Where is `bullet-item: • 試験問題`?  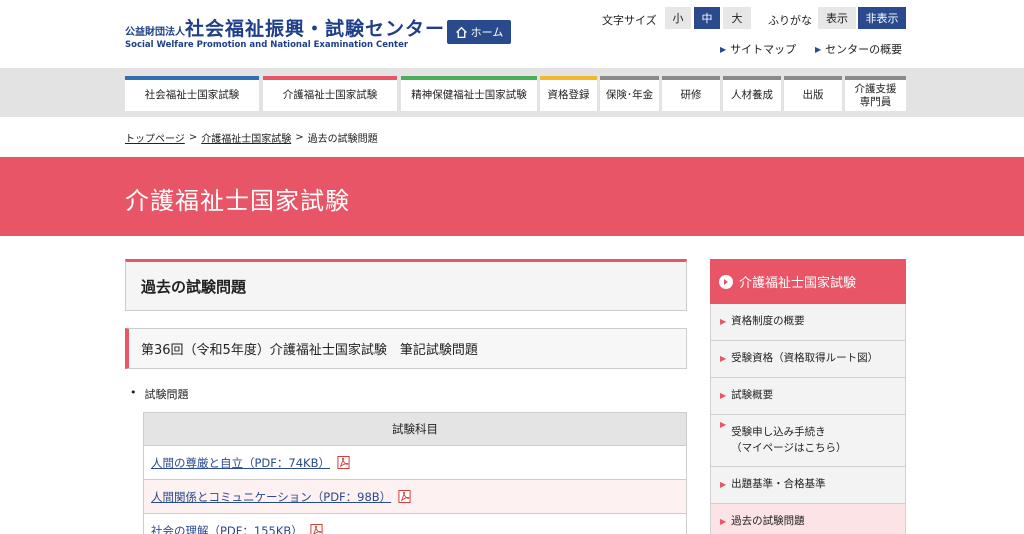
bullet-item: • 試験問題 is located at coordinates (159, 394).